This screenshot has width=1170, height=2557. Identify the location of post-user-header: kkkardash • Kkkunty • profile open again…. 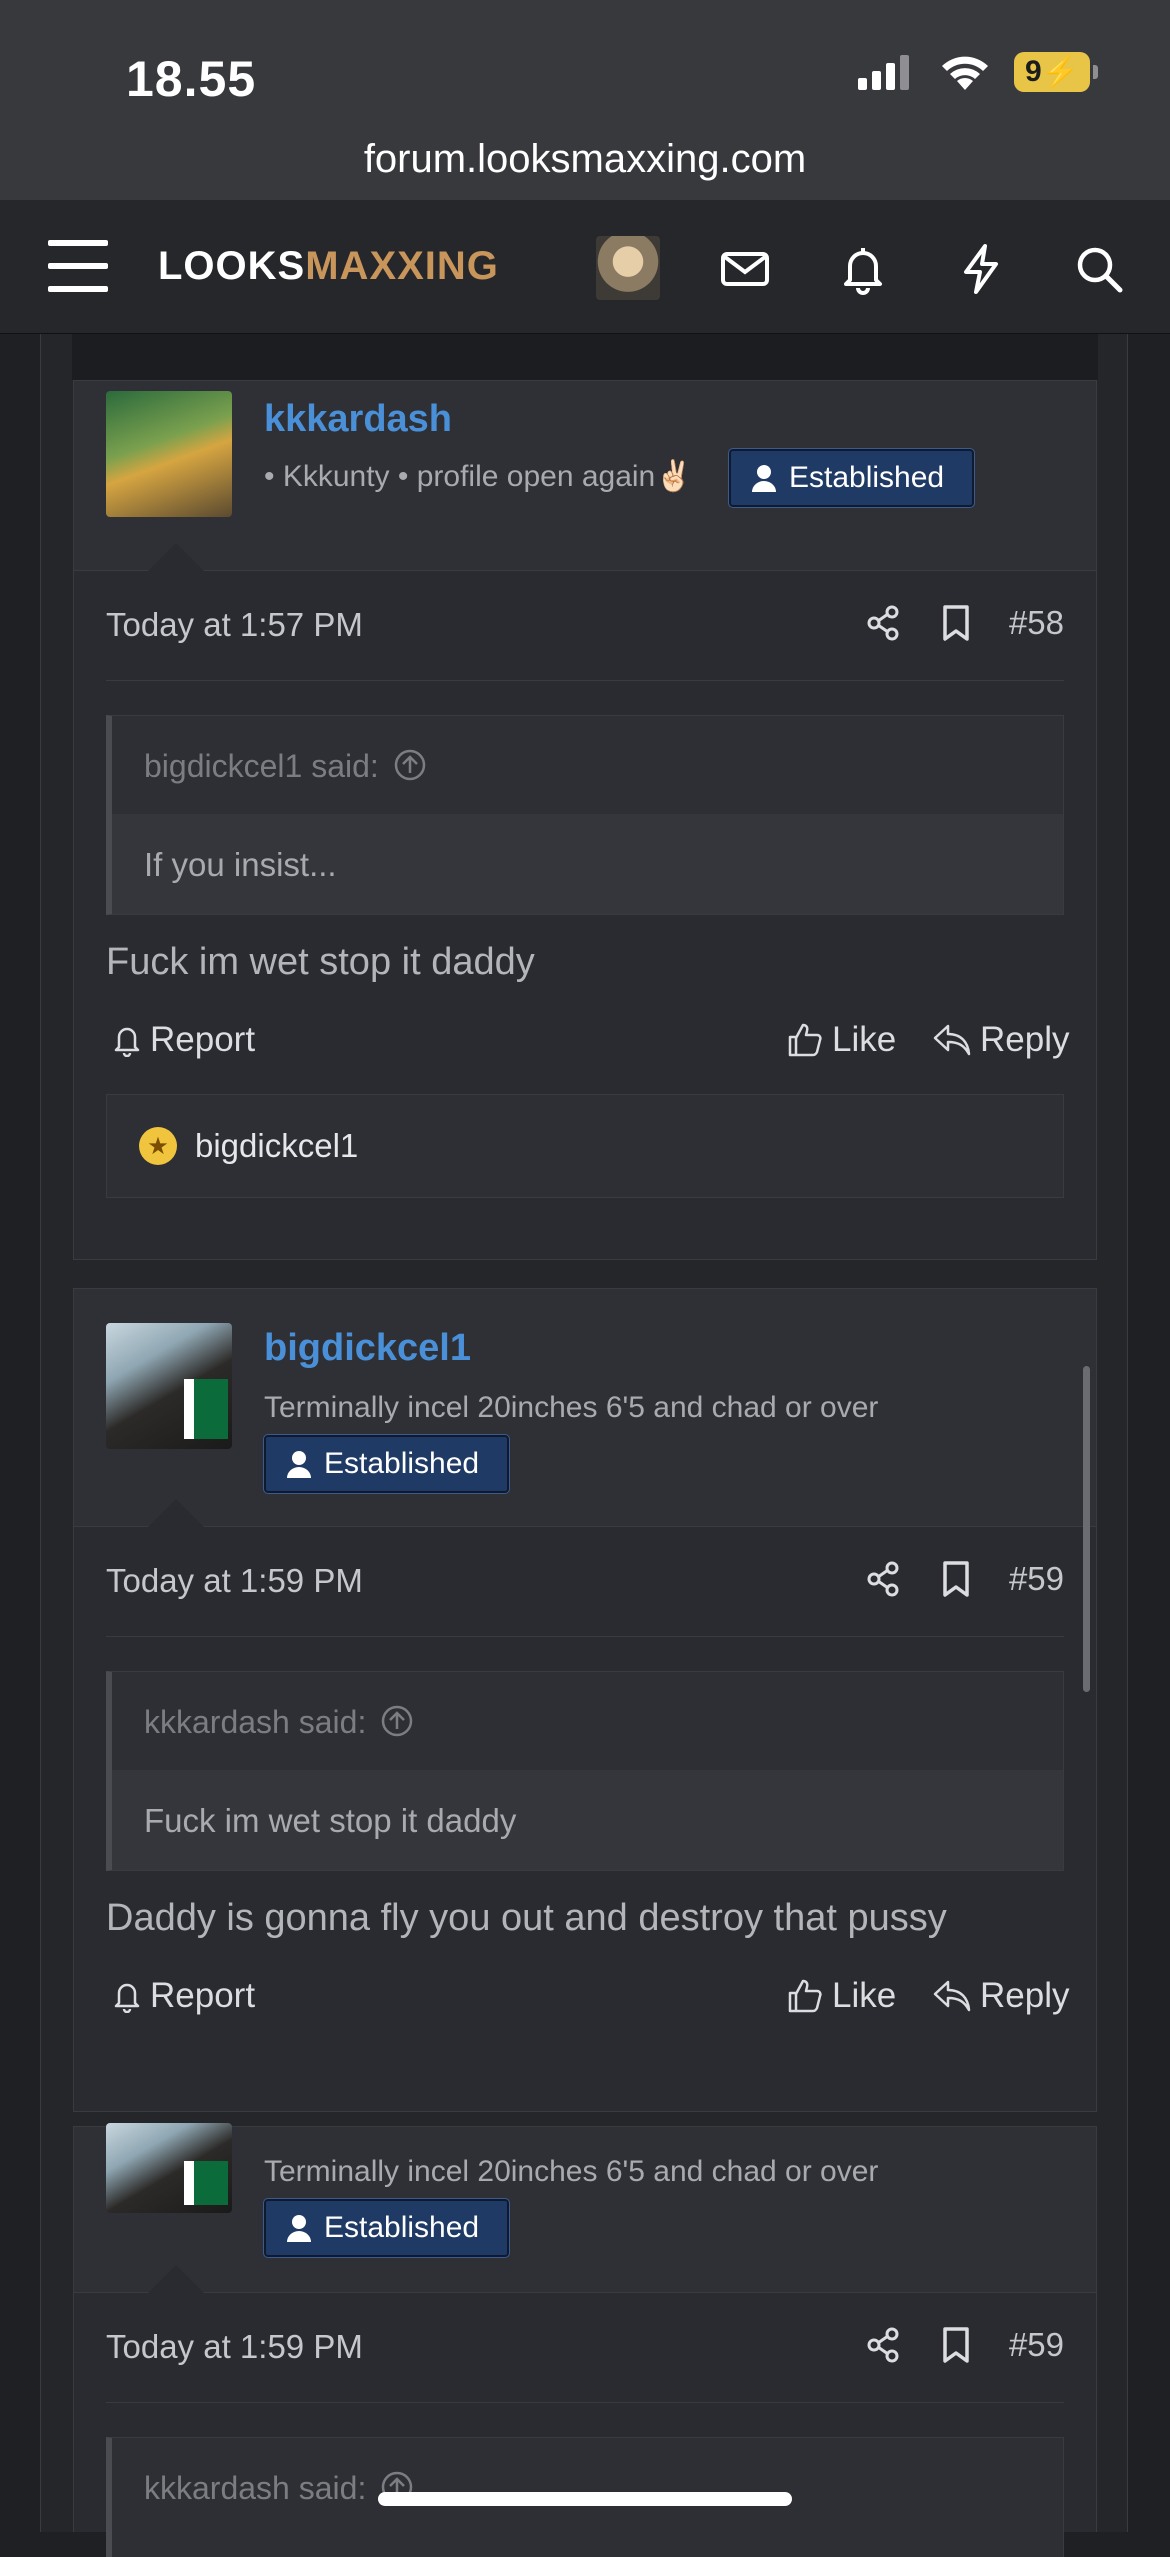
(585, 476).